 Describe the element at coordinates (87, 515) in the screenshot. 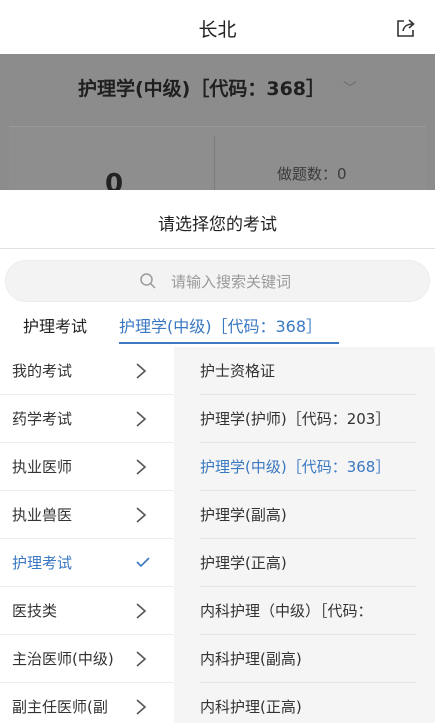

I see `category-item: 执业兽医` at that location.